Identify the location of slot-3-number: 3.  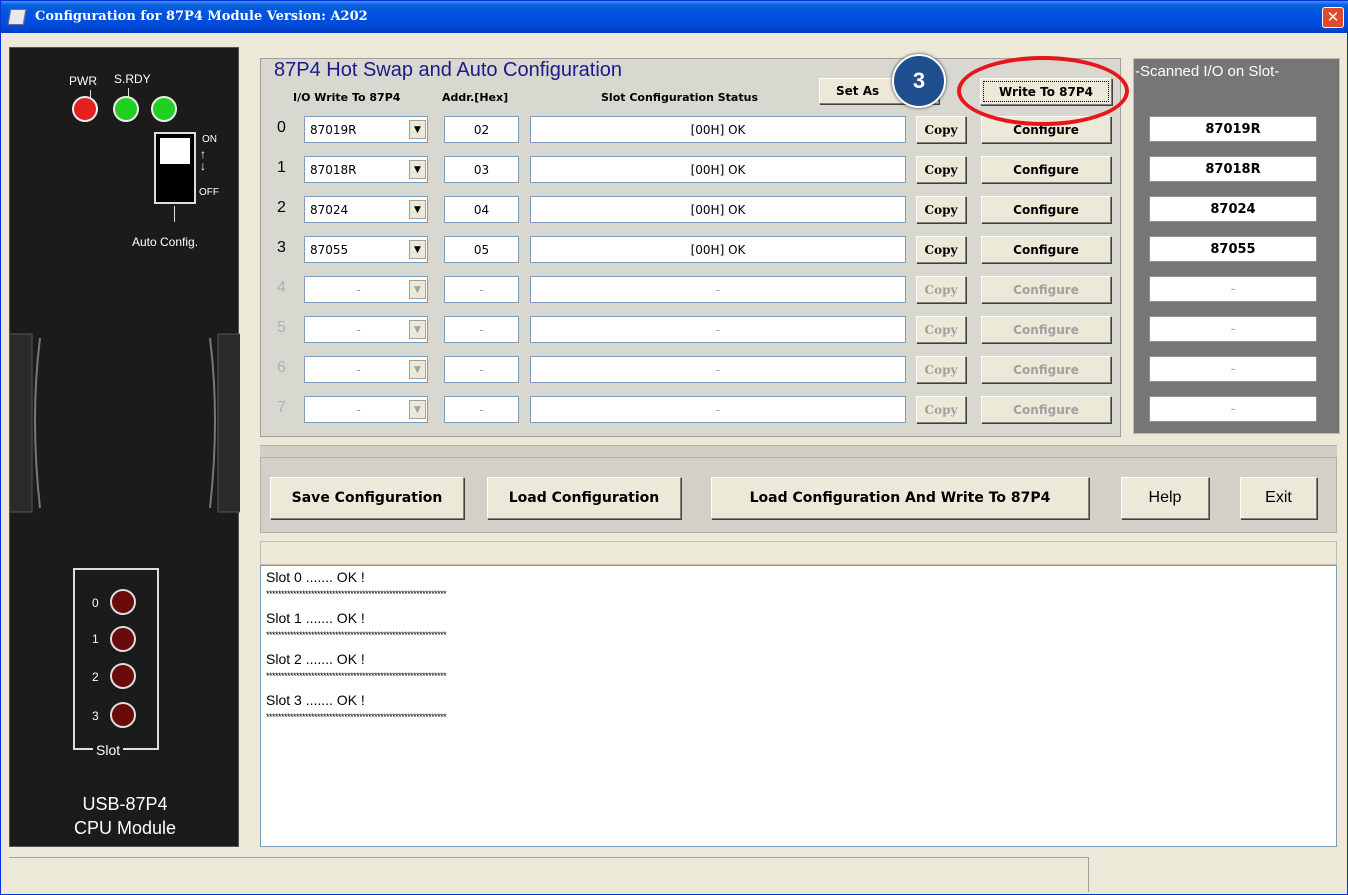
(95, 716).